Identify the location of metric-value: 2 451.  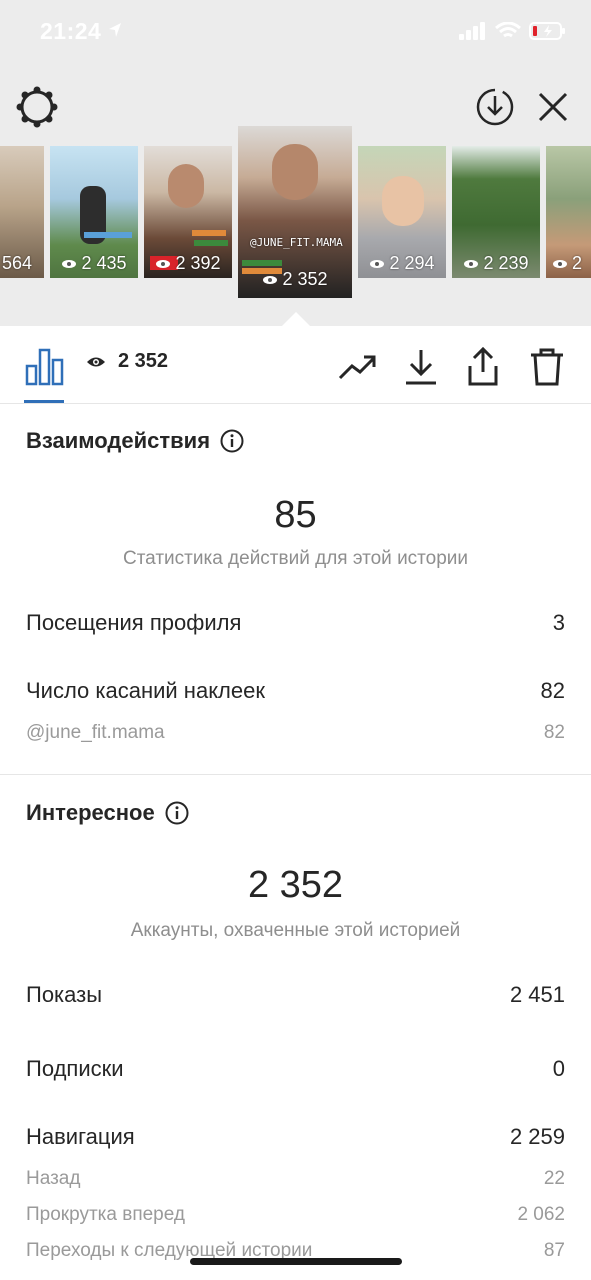
(537, 994).